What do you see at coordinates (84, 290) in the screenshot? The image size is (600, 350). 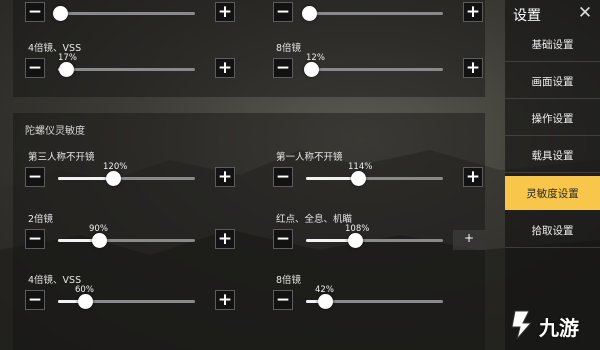 I see `slider-value: 60%` at bounding box center [84, 290].